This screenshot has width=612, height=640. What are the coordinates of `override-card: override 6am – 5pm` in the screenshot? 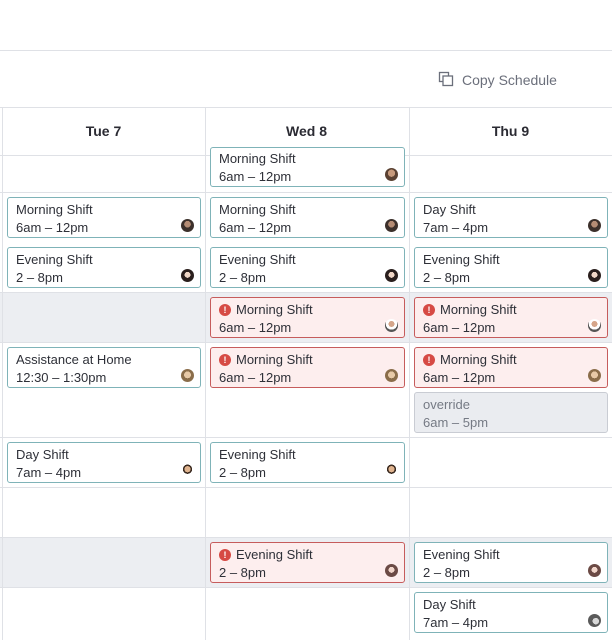 It's located at (511, 412).